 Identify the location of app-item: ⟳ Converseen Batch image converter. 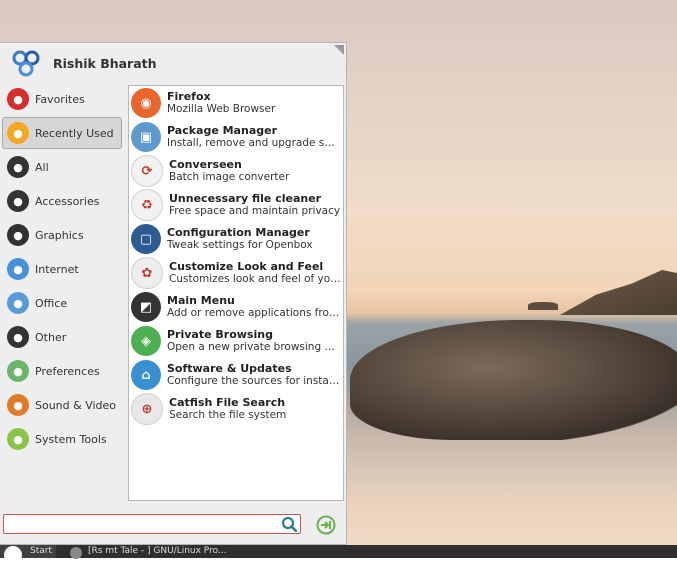
(236, 171).